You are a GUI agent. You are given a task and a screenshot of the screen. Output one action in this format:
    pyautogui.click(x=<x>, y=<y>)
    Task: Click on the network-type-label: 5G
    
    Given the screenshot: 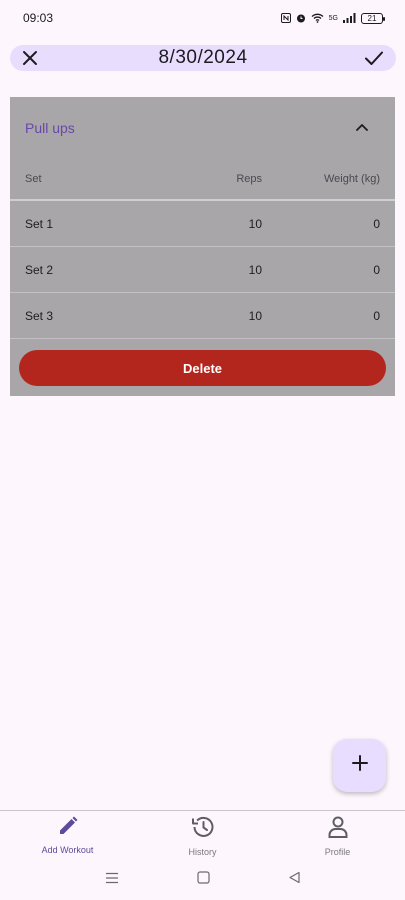 What is the action you would take?
    pyautogui.click(x=333, y=18)
    